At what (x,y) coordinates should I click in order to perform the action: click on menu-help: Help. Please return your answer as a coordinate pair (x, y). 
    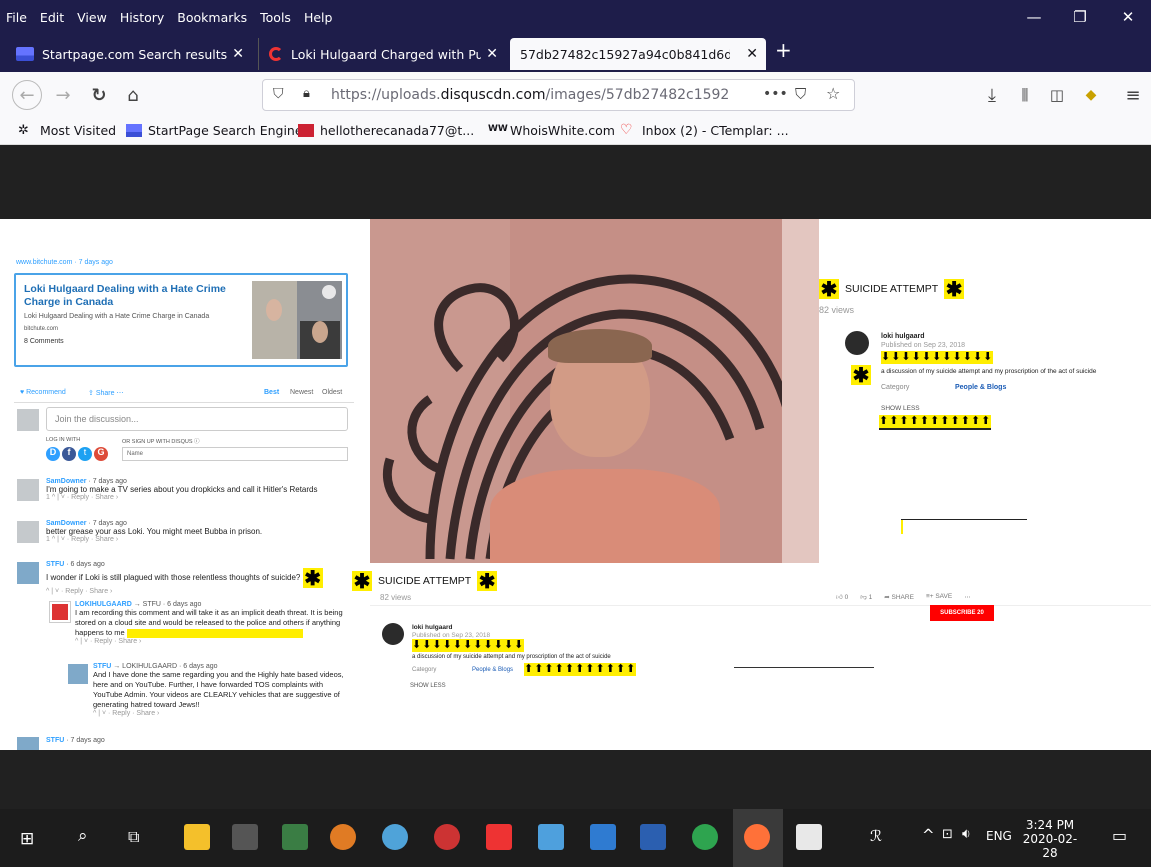
    Looking at the image, I should click on (318, 17).